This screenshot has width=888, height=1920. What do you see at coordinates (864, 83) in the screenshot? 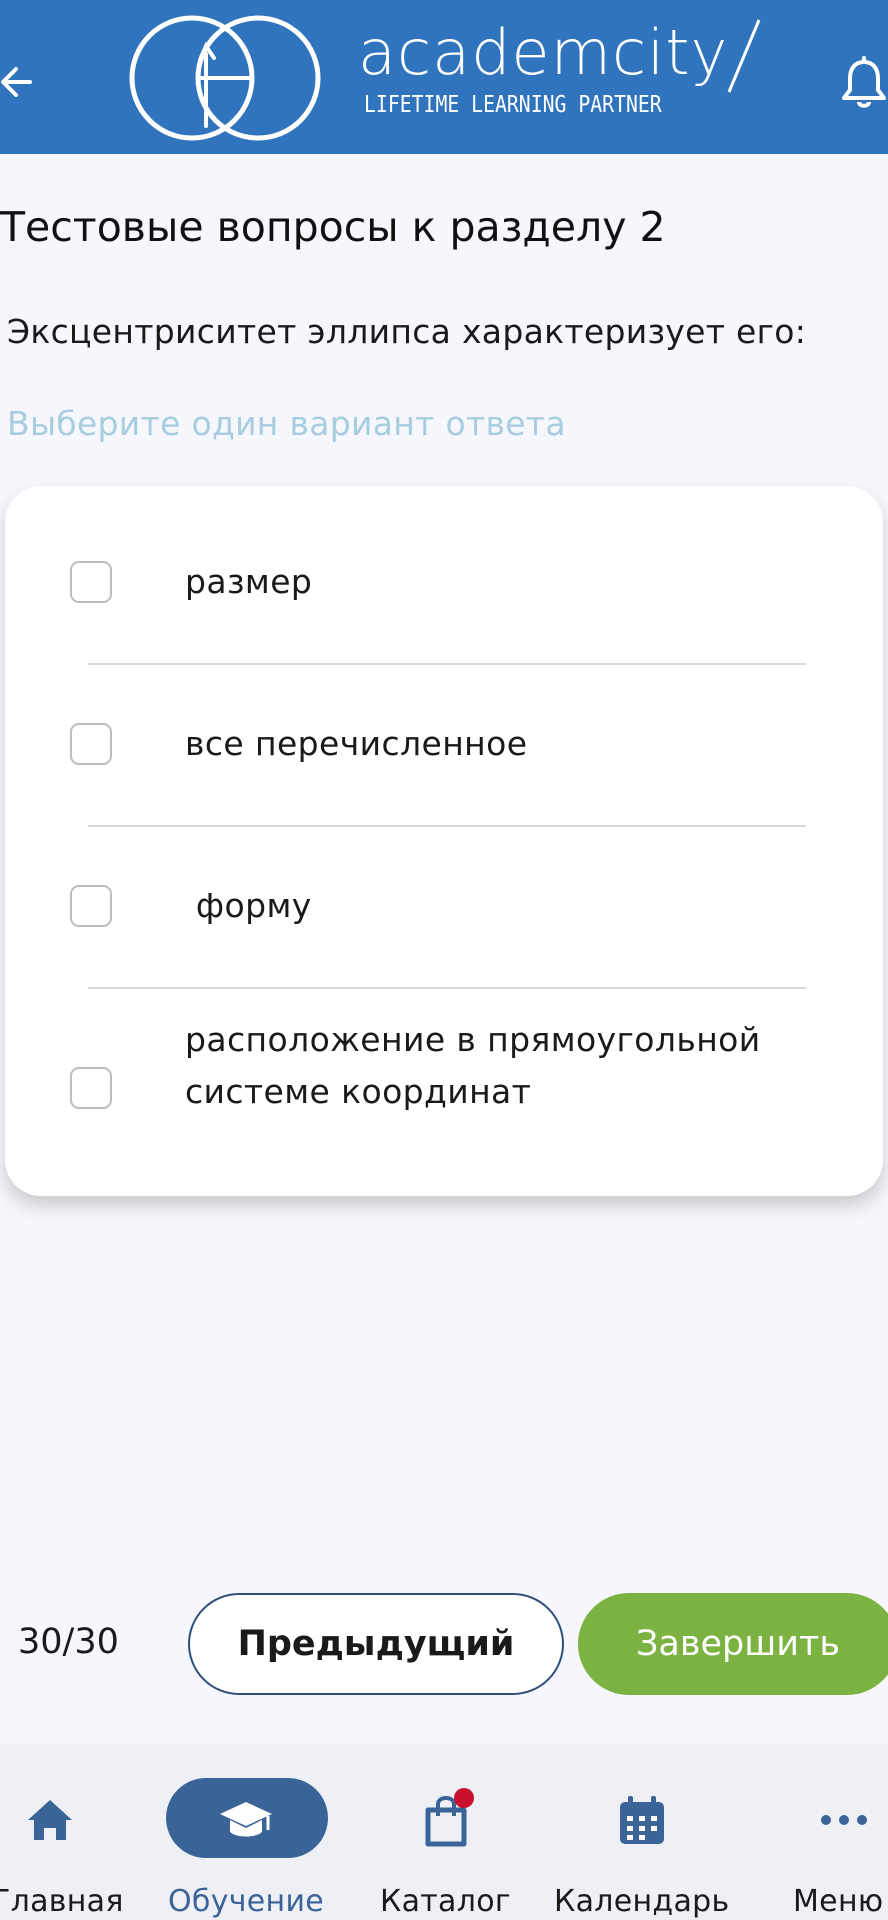
I see `bell-icon` at bounding box center [864, 83].